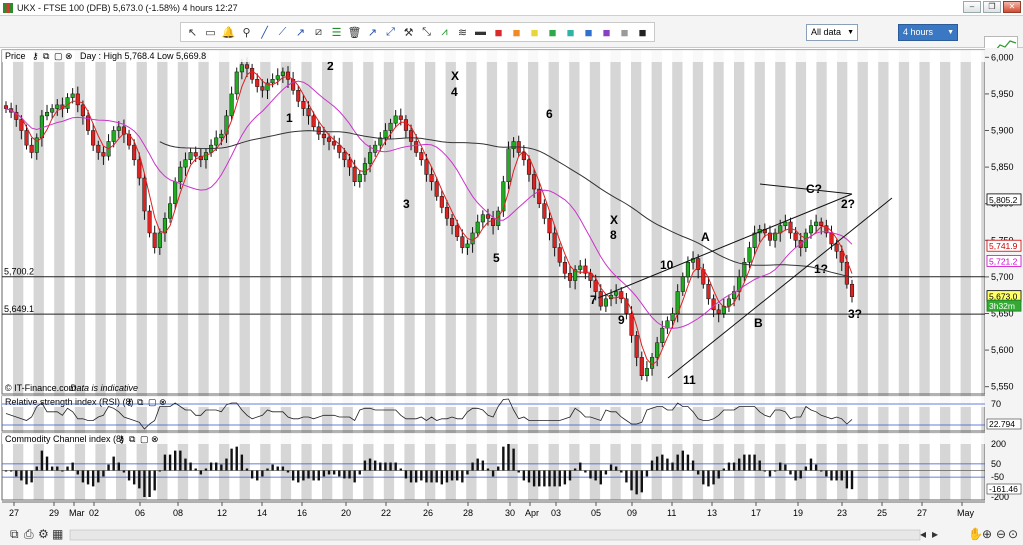  I want to click on scroll-right-icon: ▸, so click(935, 534).